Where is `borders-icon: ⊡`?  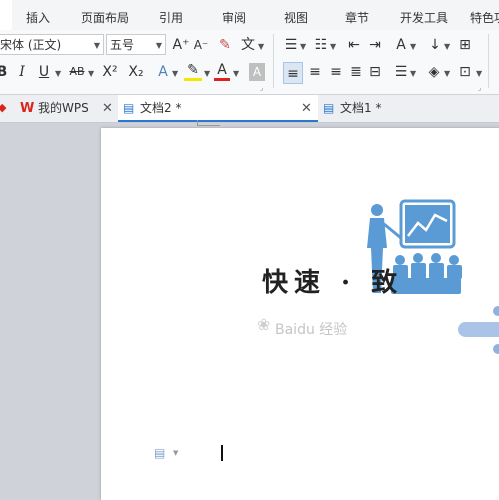
borders-icon: ⊡ is located at coordinates (465, 72).